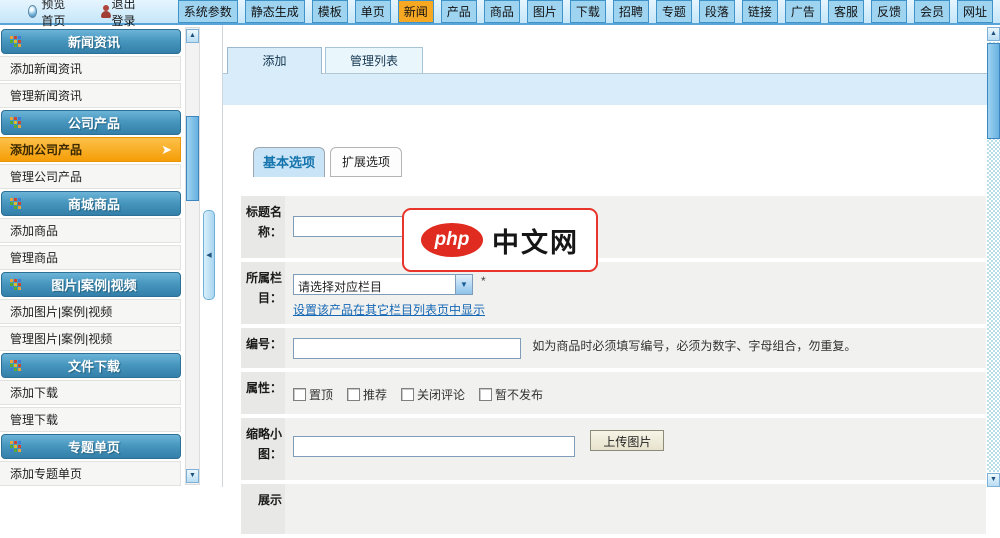 The height and width of the screenshot is (538, 1000). I want to click on sidebar-section-media: 图片|案例|视频, so click(91, 284).